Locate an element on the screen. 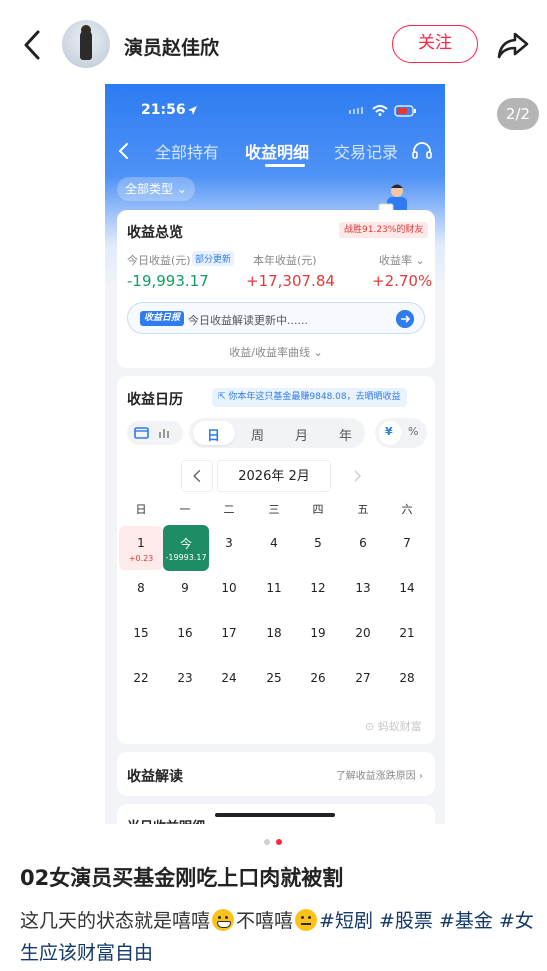 Image resolution: width=547 pixels, height=971 pixels. today-value: -19993.17 is located at coordinates (186, 557).